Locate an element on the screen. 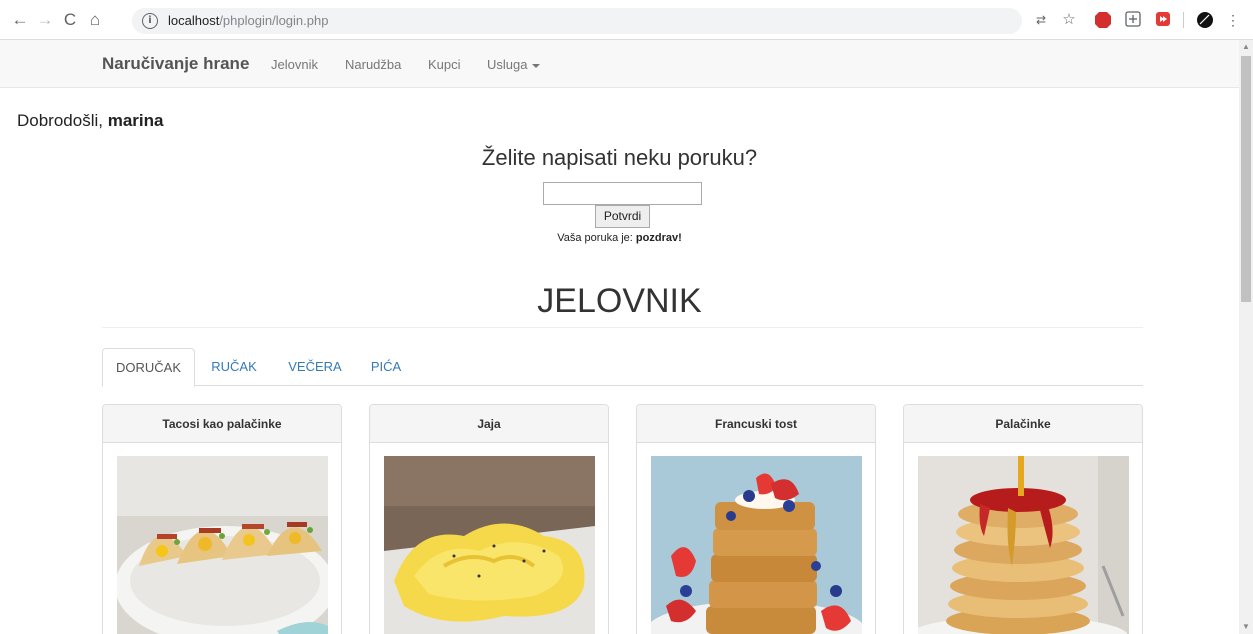  food-photo-french-toast is located at coordinates (756, 545).